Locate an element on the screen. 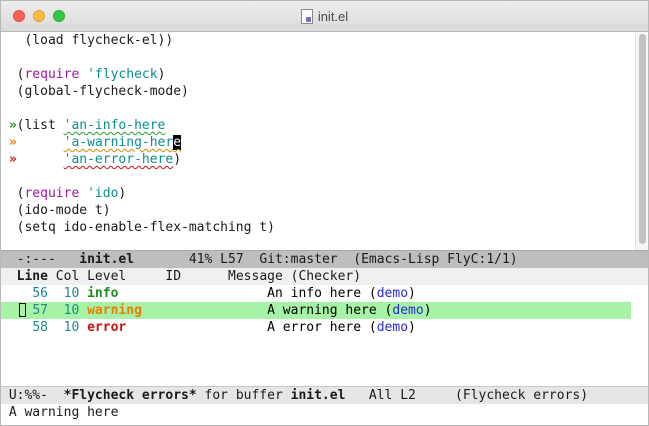  echo-area: A warning here is located at coordinates (60, 412).